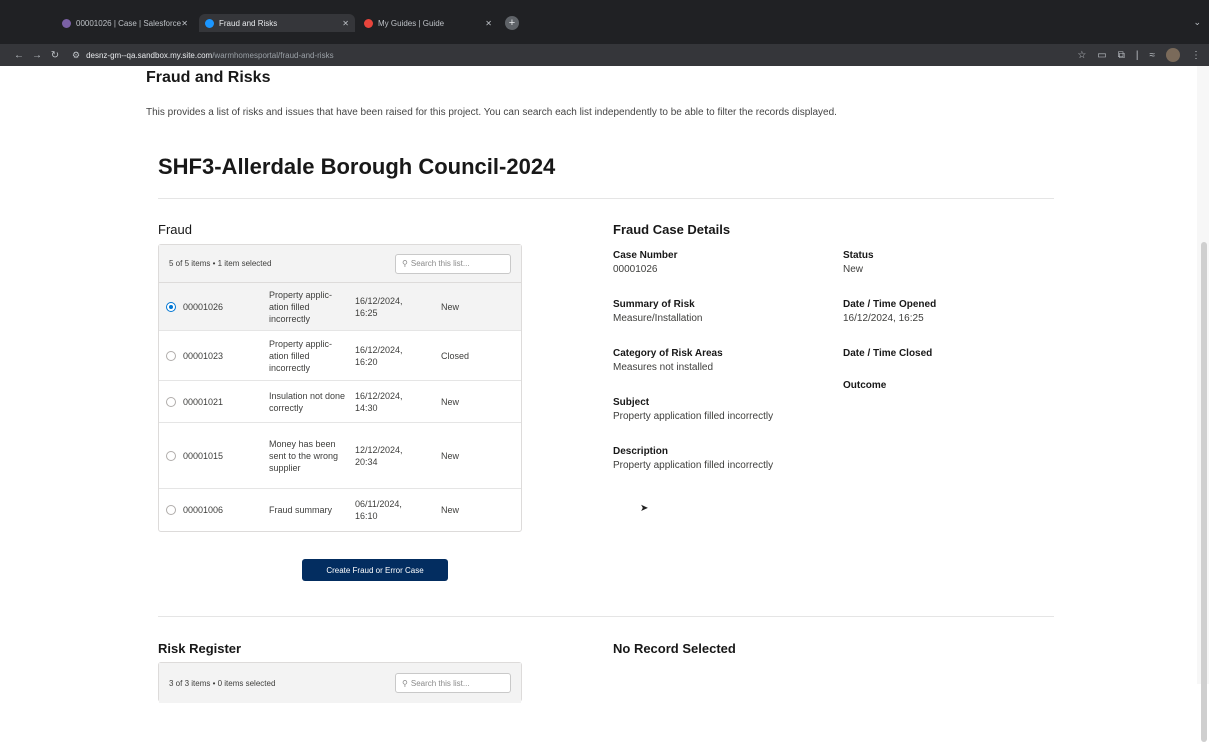  Describe the element at coordinates (37, 55) in the screenshot. I see `forward-arrow-icon: →` at that location.